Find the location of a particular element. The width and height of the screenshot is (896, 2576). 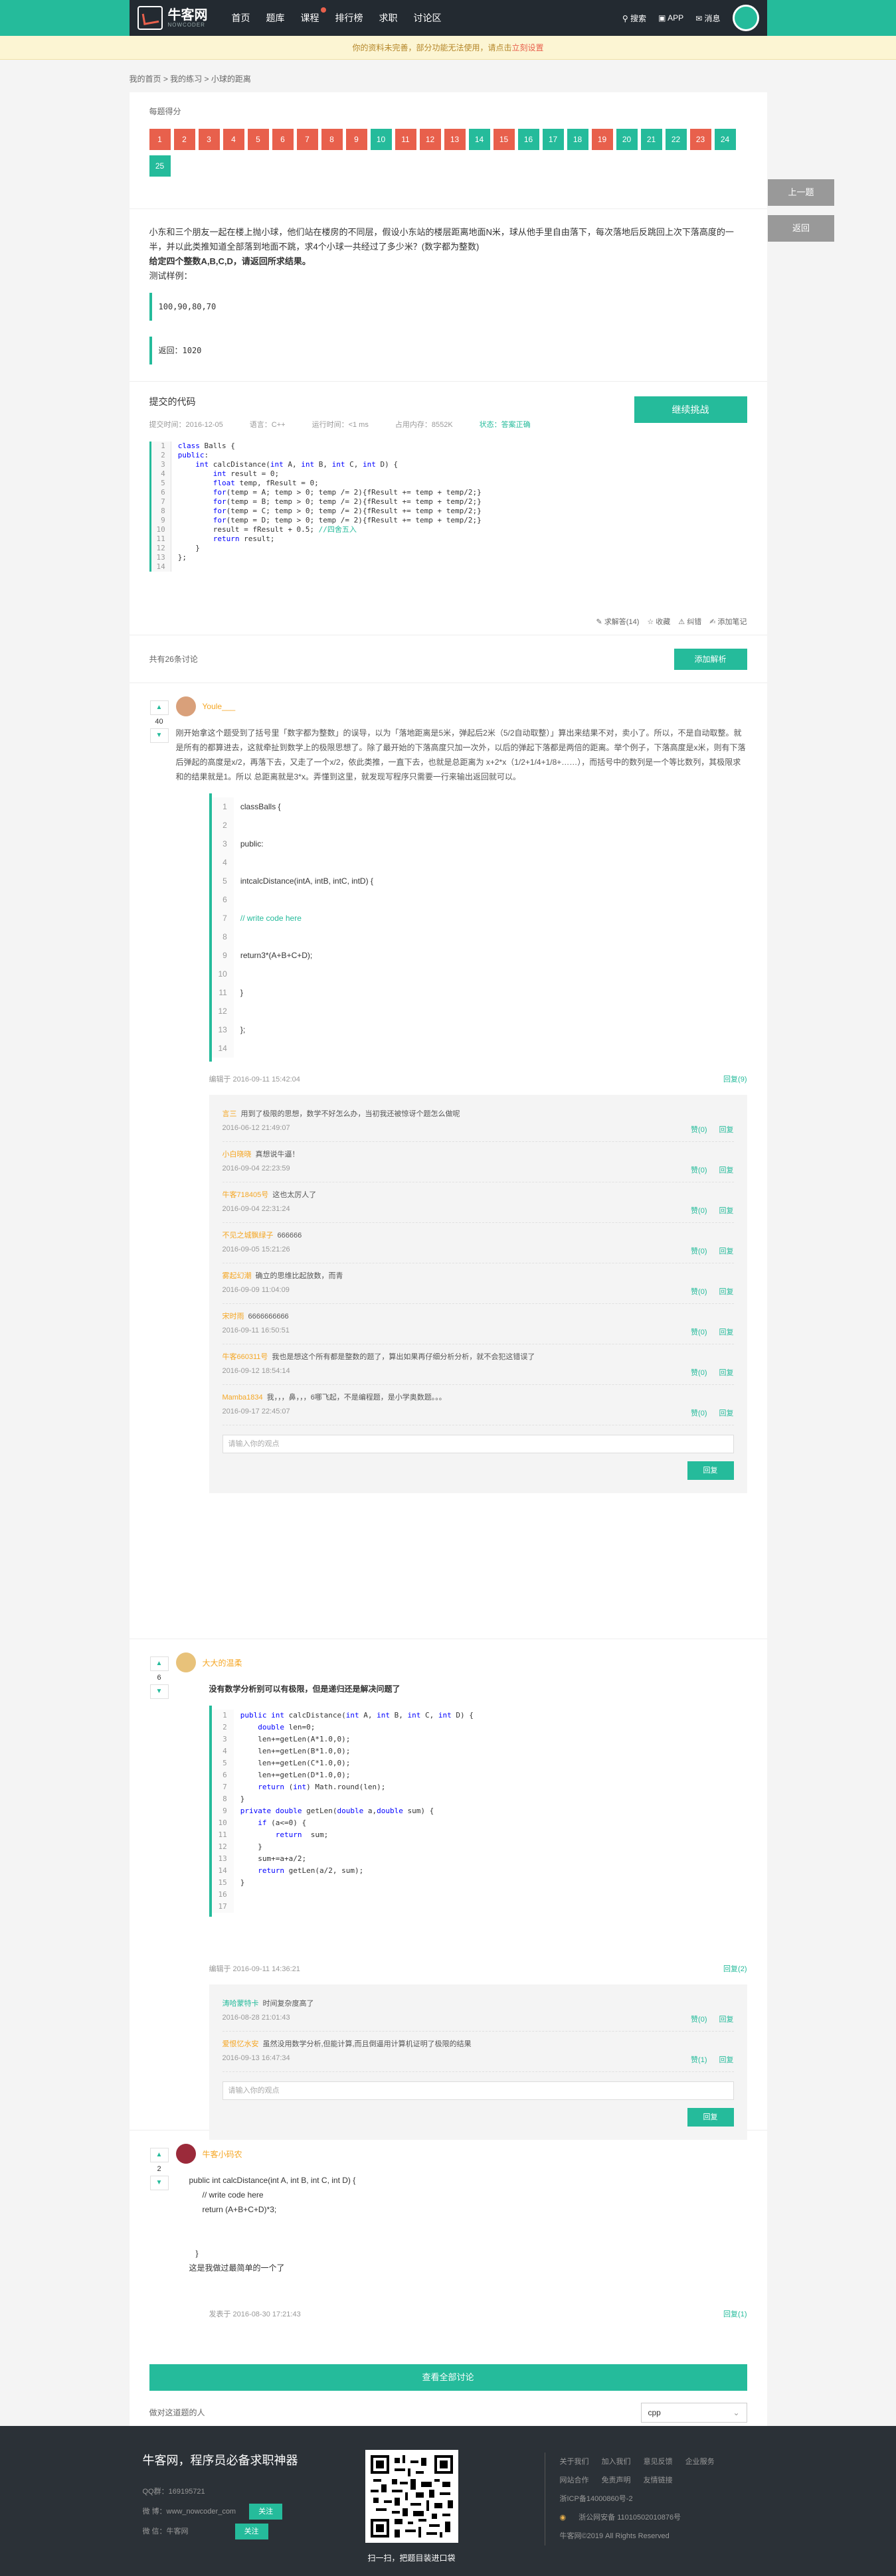

footer-link: 意见反馈 is located at coordinates (658, 2462).